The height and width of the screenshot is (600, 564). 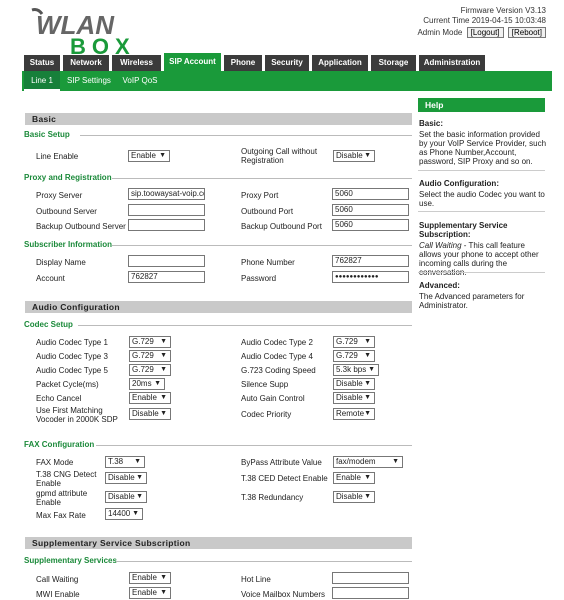 I want to click on display-name-input, so click(x=166, y=261).